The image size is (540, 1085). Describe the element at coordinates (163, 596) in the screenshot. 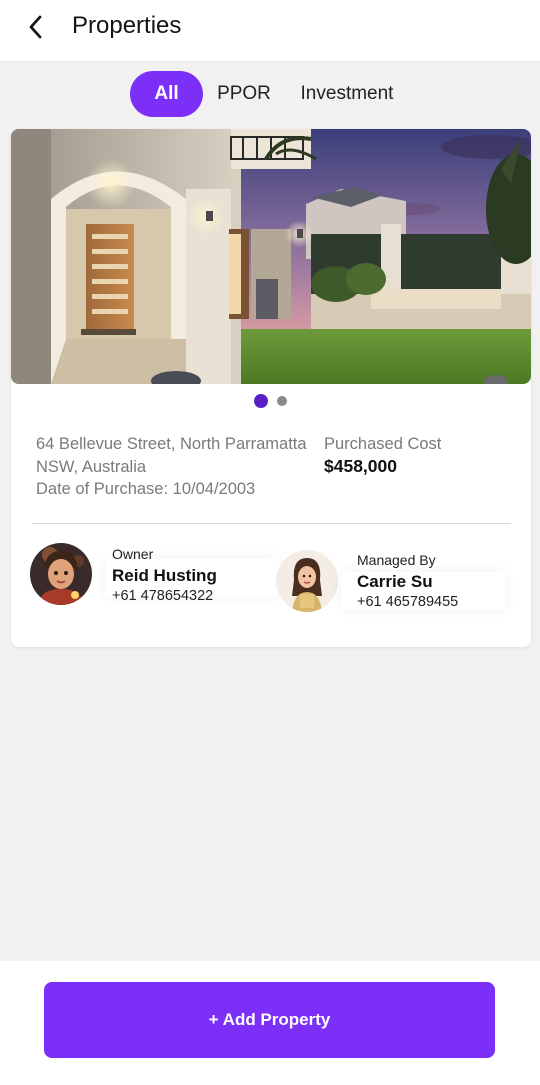

I see `owner-phone: +61 478654322` at that location.